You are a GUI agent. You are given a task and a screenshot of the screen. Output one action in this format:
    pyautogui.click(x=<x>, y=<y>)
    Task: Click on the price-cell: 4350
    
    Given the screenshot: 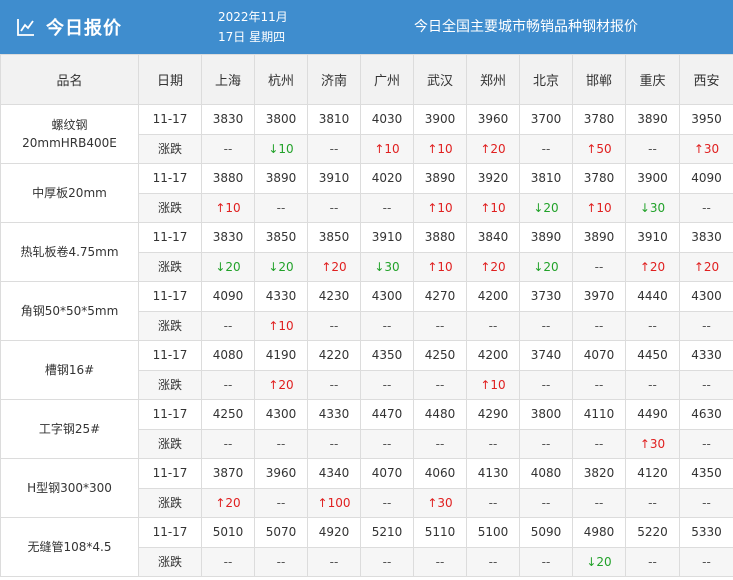 What is the action you would take?
    pyautogui.click(x=387, y=355)
    